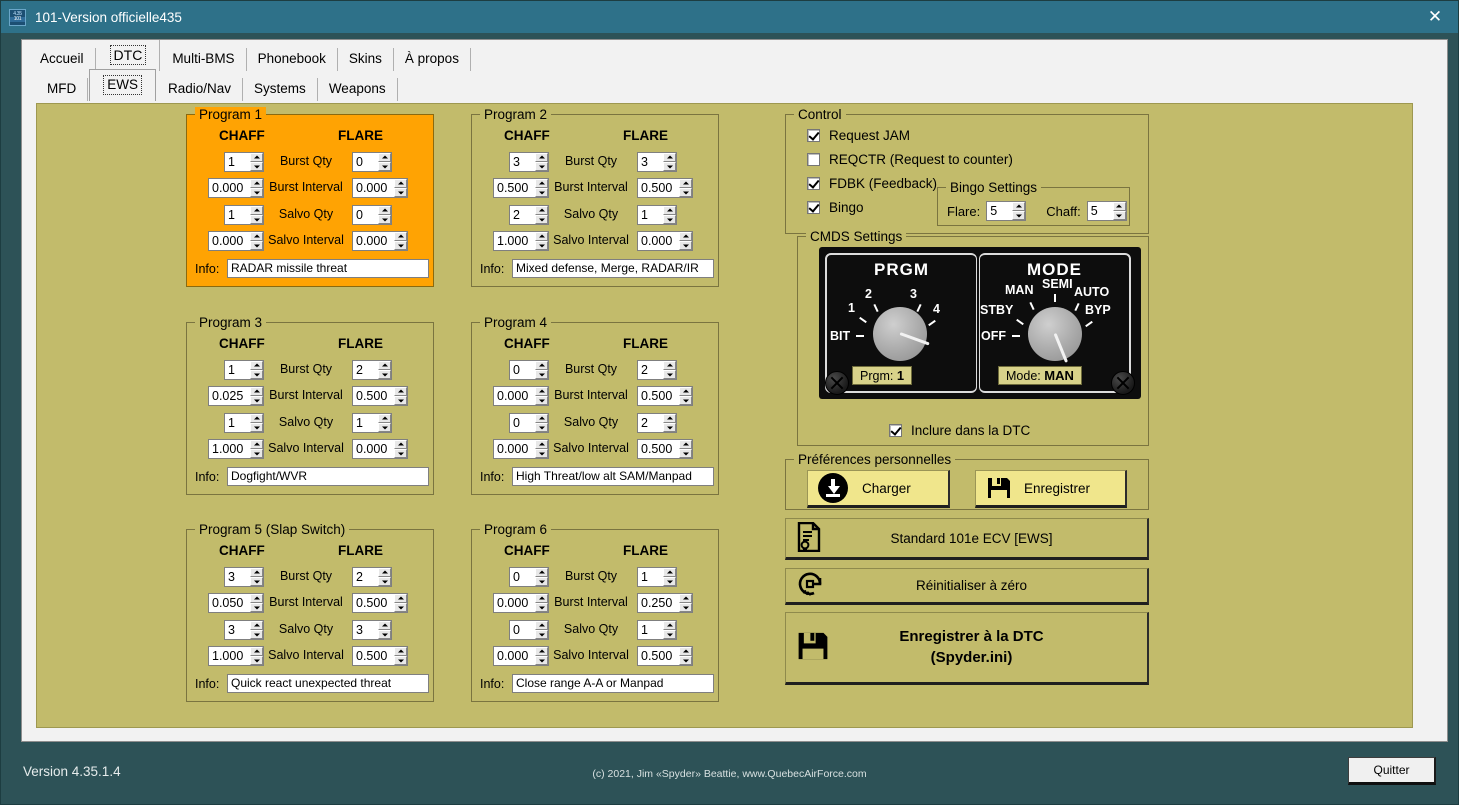 The width and height of the screenshot is (1459, 805). Describe the element at coordinates (128, 55) in the screenshot. I see `tab-dtc: DTC` at that location.